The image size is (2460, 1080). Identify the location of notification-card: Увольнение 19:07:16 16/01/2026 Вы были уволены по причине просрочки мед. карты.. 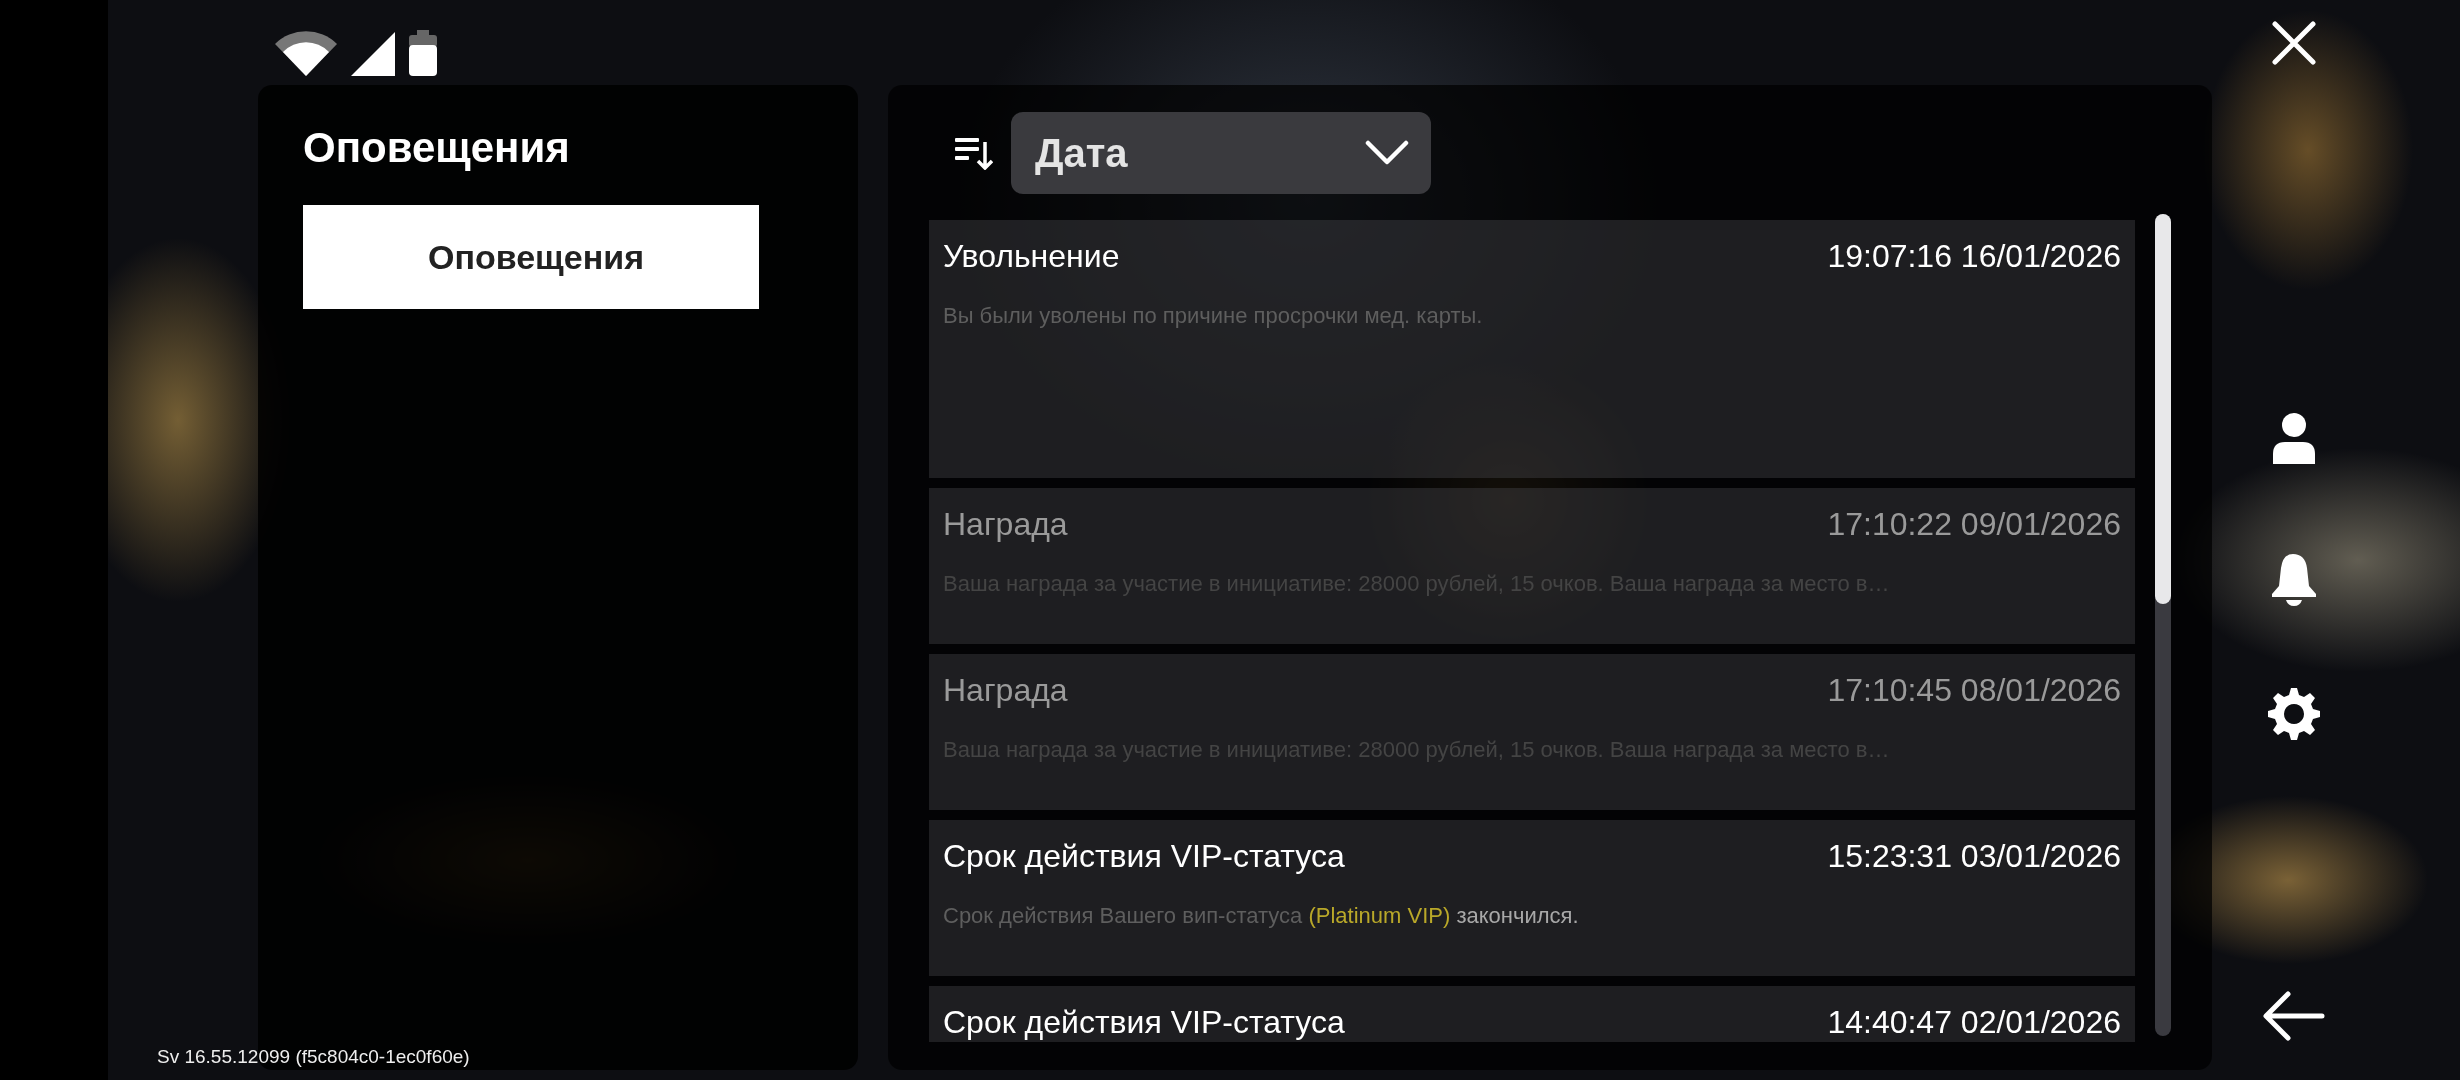
(1532, 349).